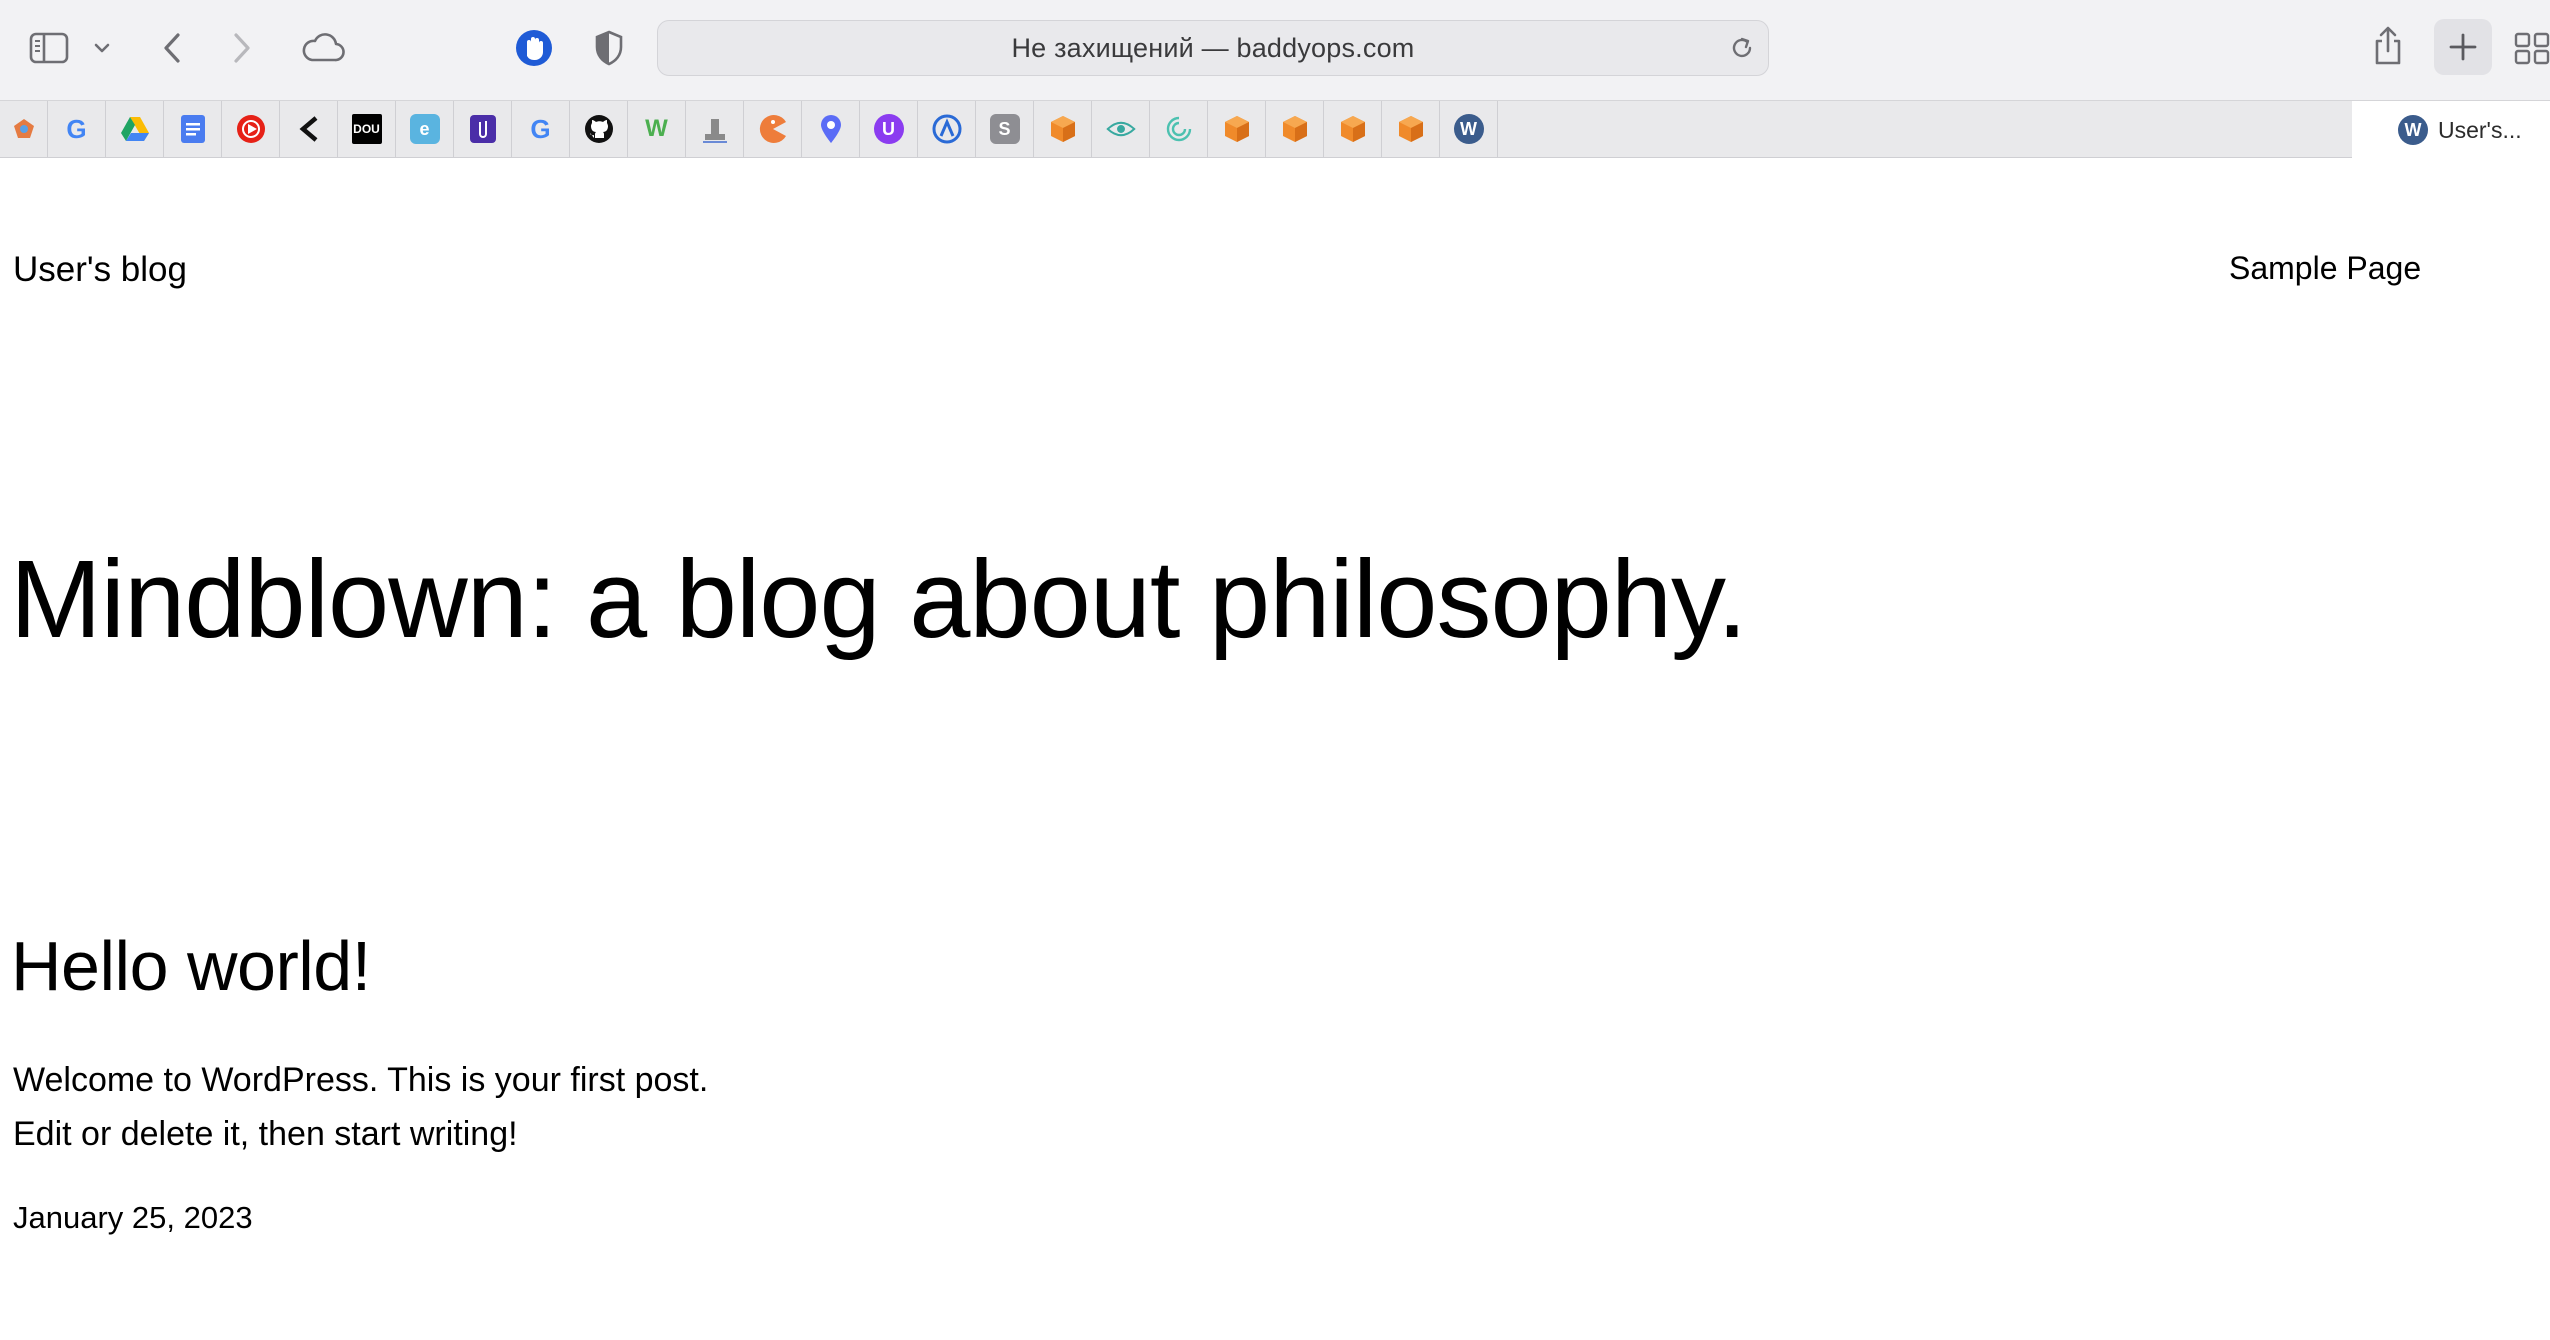 The image size is (2550, 1340). I want to click on dou-icon: DOU, so click(366, 129).